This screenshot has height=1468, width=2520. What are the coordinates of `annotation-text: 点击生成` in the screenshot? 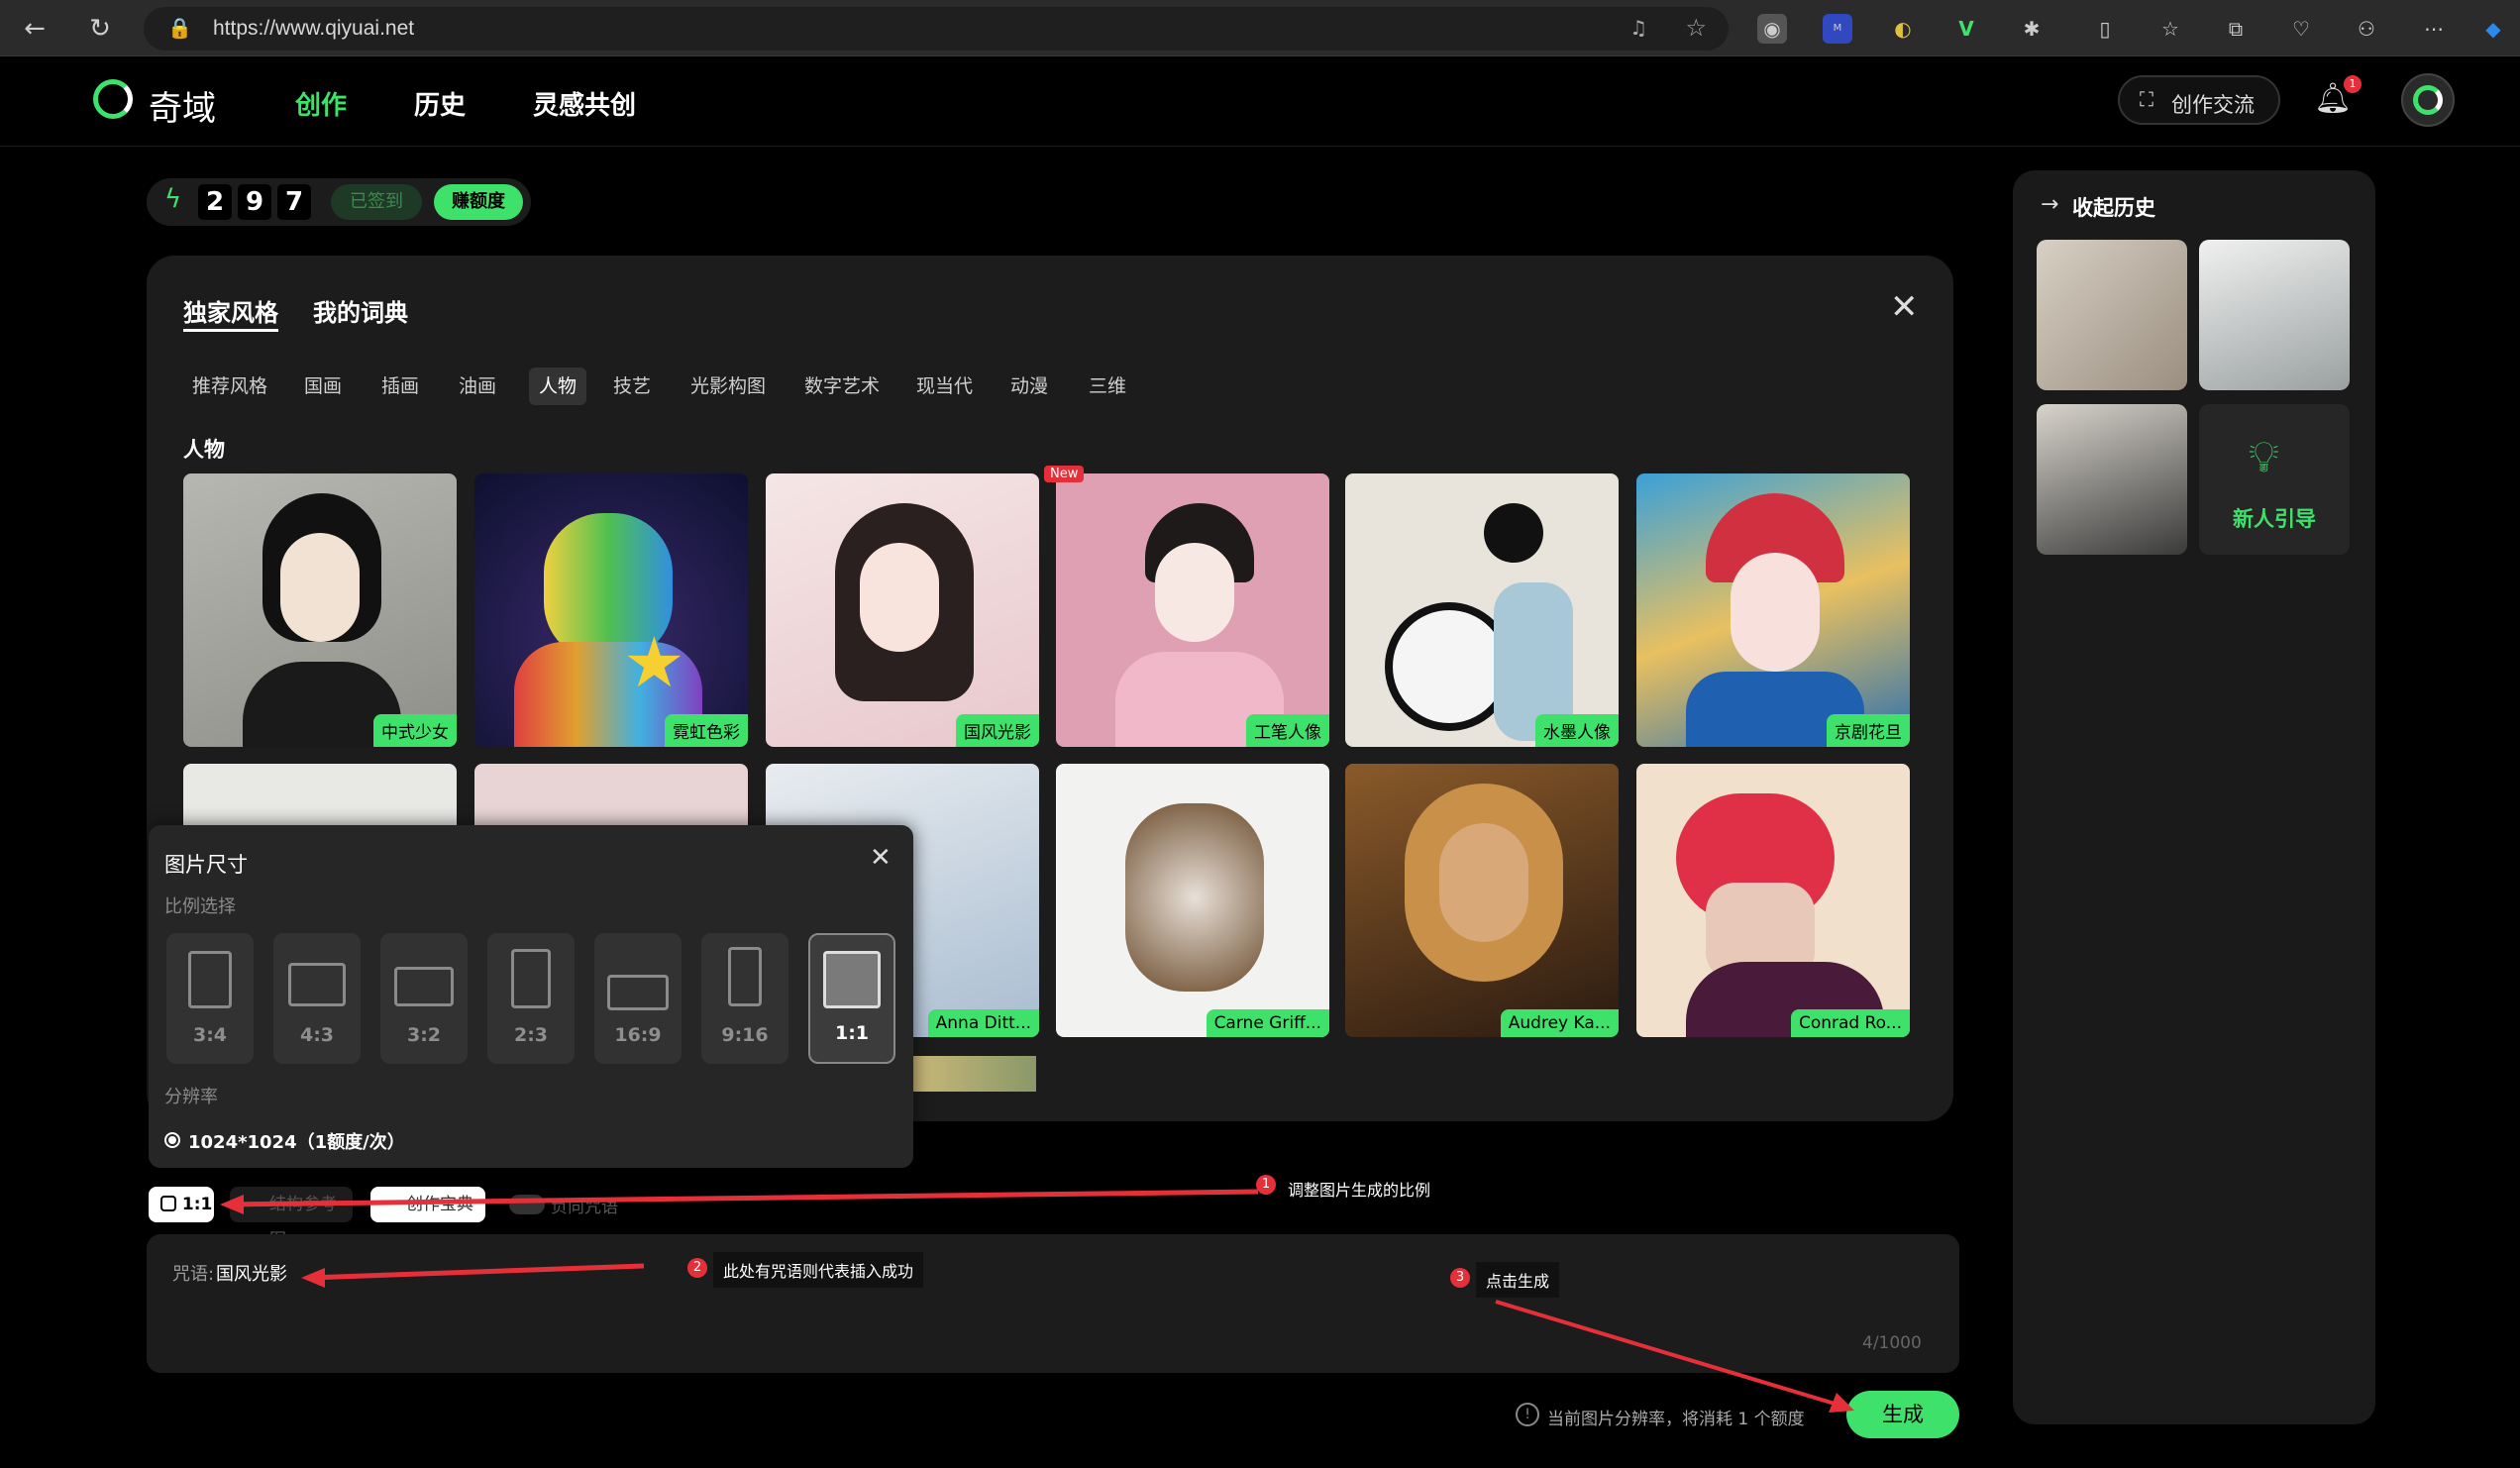 It's located at (1518, 1280).